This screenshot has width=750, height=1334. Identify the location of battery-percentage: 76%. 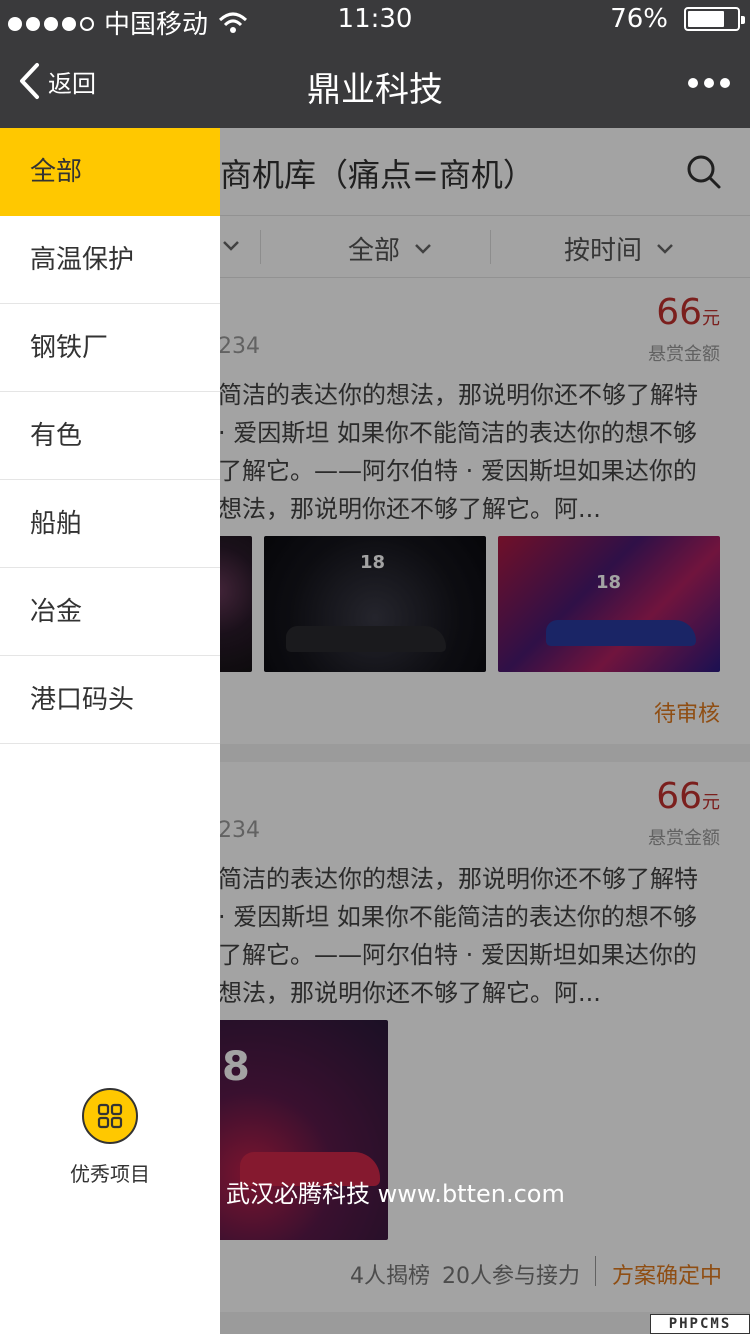
(639, 19).